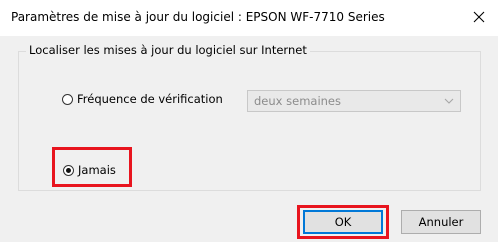  I want to click on radio-frequency, so click(67, 99).